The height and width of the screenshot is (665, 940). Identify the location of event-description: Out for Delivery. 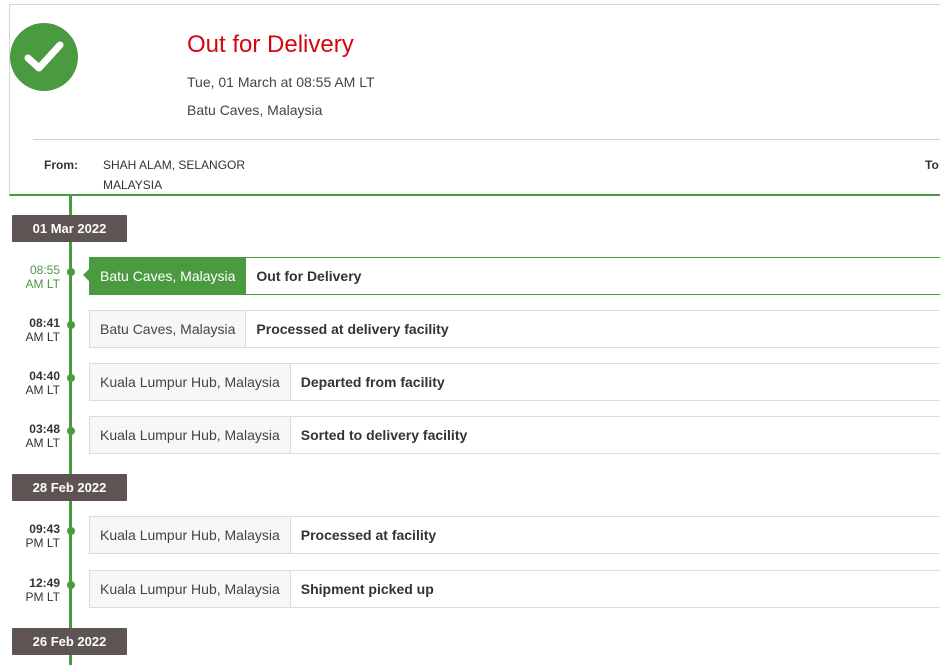
(309, 276).